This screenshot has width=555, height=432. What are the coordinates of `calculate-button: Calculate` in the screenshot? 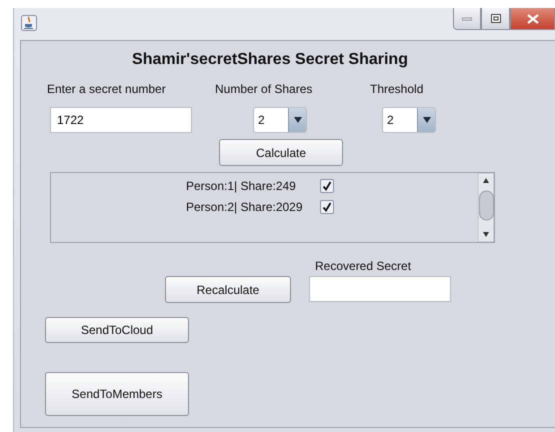 It's located at (281, 152).